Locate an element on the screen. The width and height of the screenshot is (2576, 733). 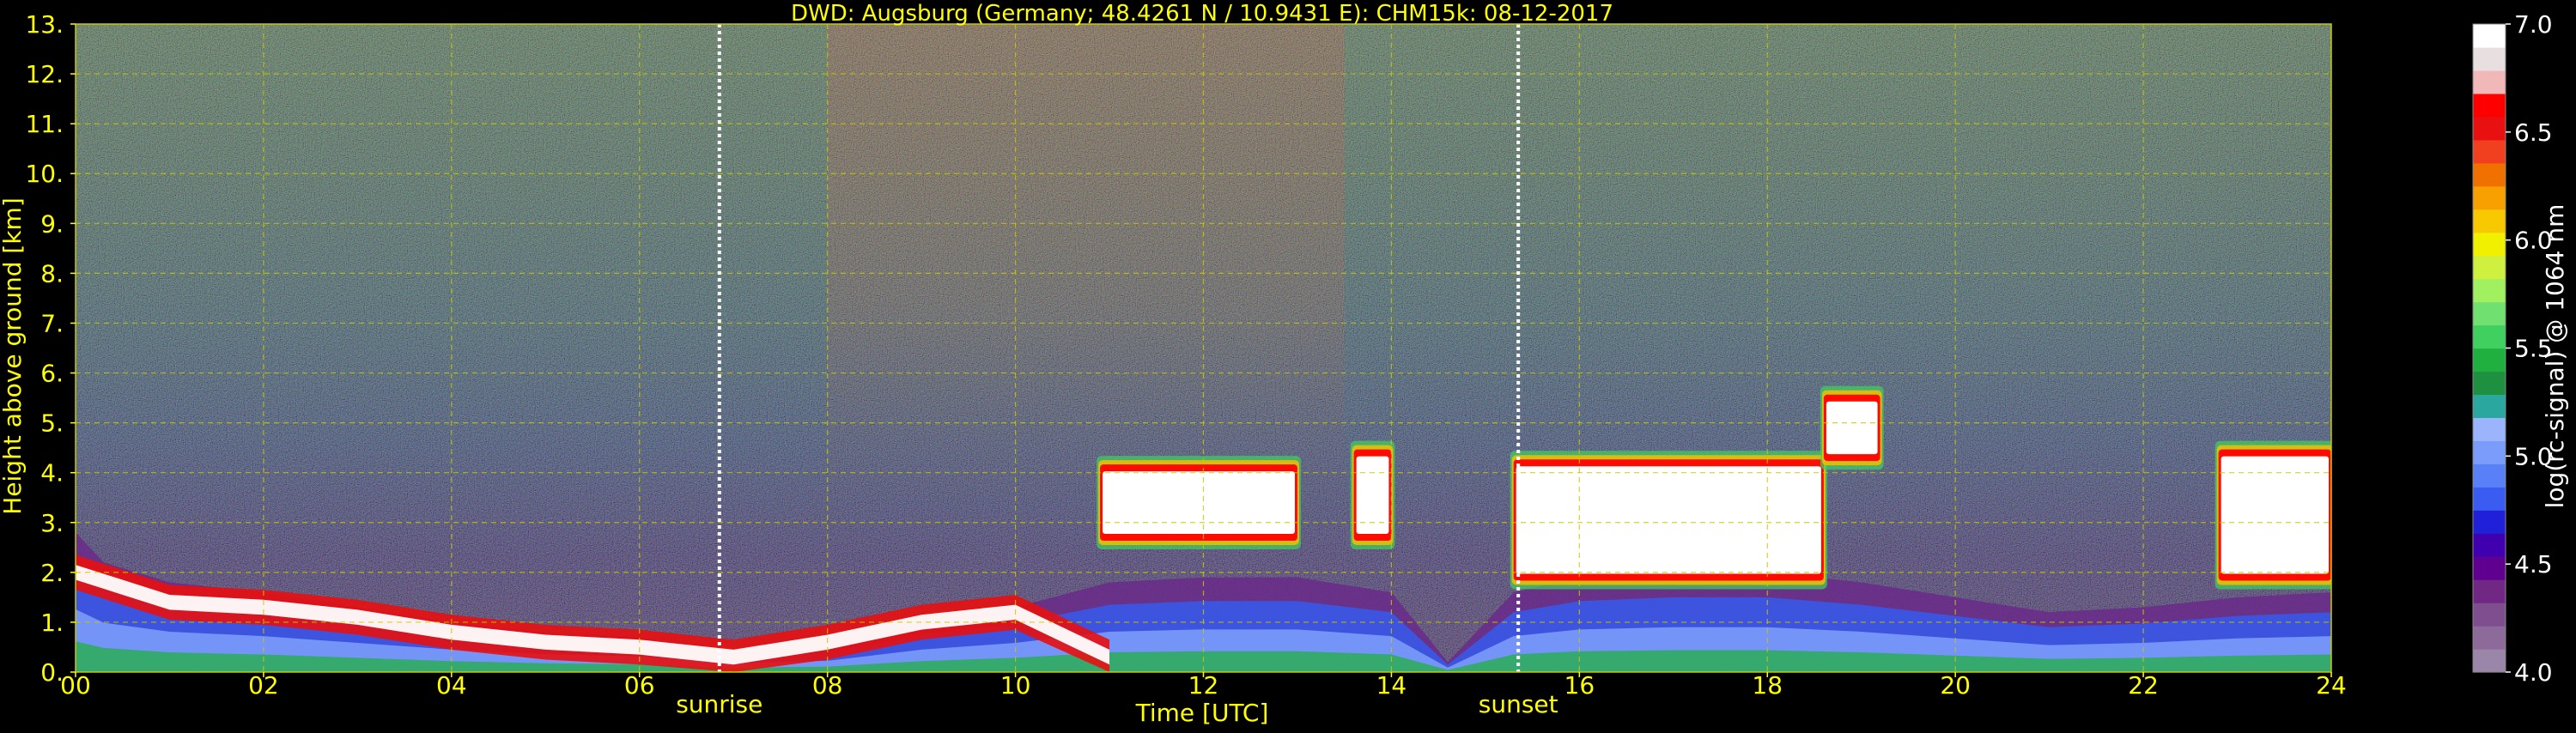
y-tick-label: 6. is located at coordinates (52, 374).